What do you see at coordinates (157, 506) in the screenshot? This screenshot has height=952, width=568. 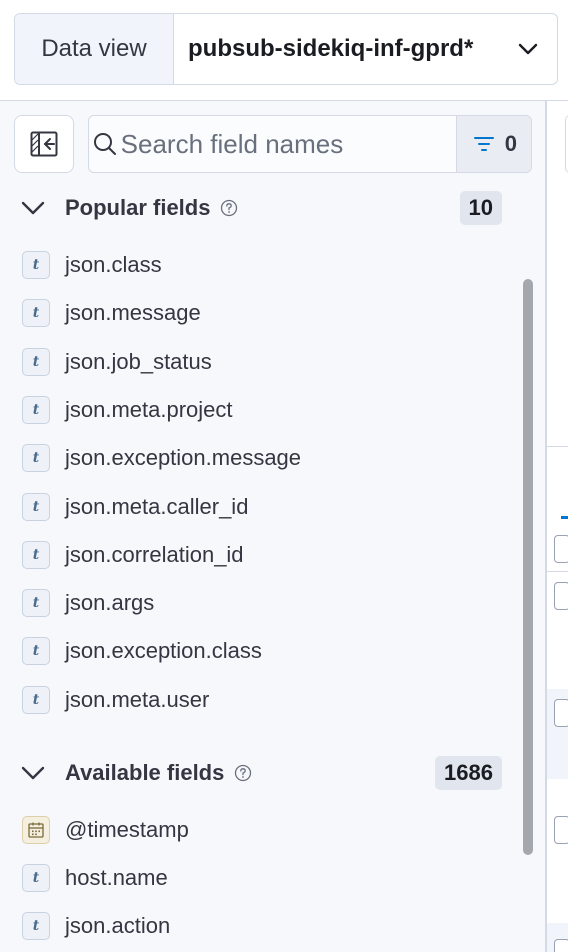 I see `field-name: json.meta.caller_id` at bounding box center [157, 506].